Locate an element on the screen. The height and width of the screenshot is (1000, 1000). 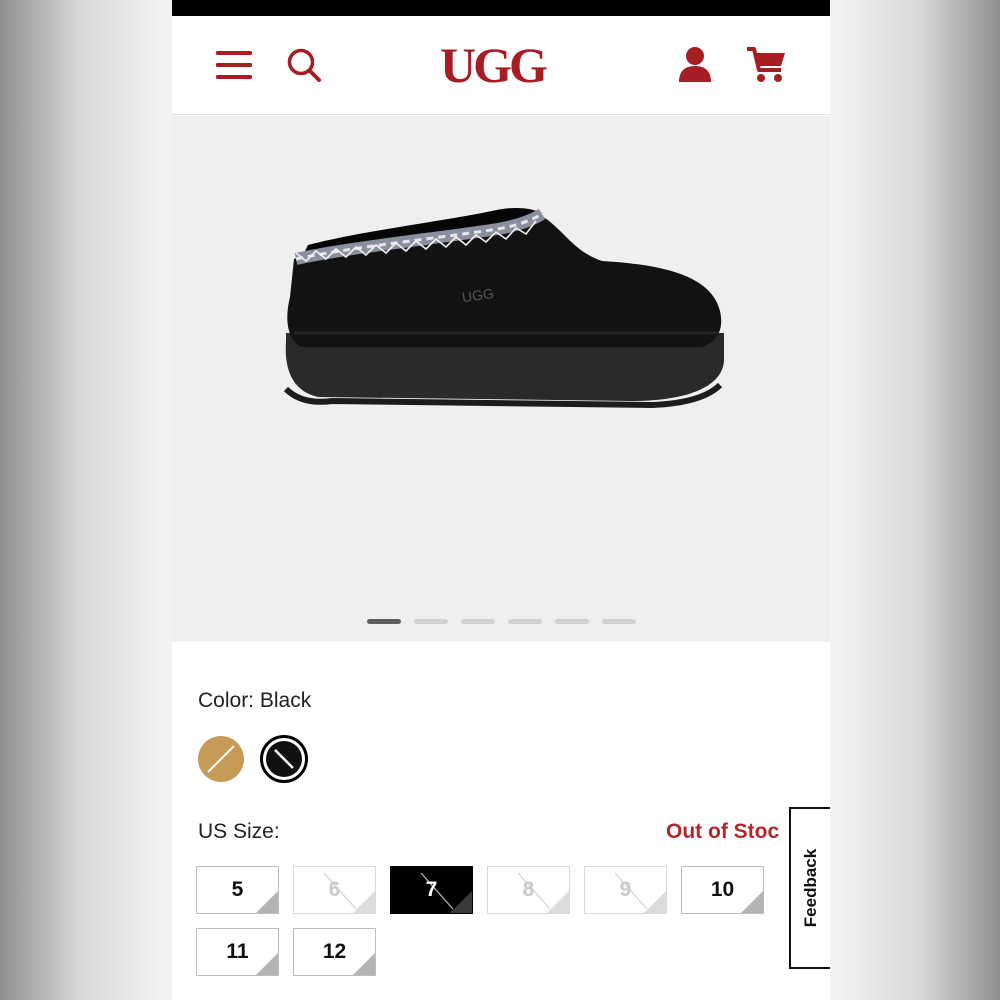
status-bar is located at coordinates (501, 8).